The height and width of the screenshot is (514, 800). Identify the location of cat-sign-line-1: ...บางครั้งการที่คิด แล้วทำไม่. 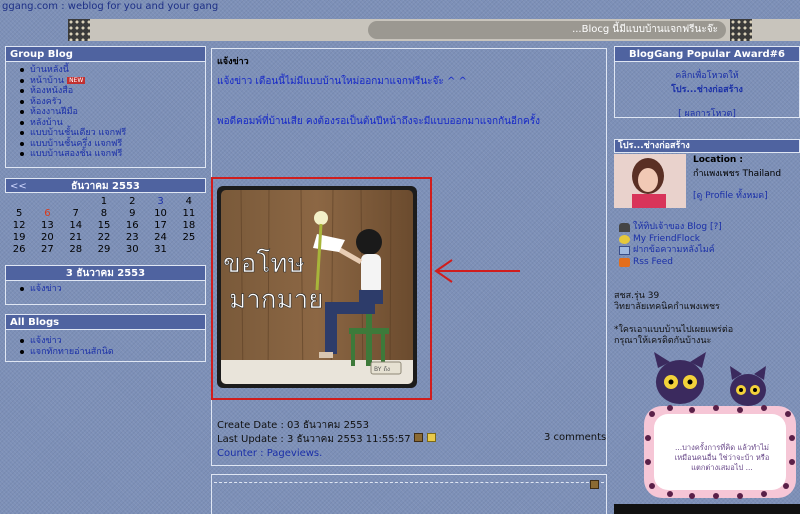
(722, 447).